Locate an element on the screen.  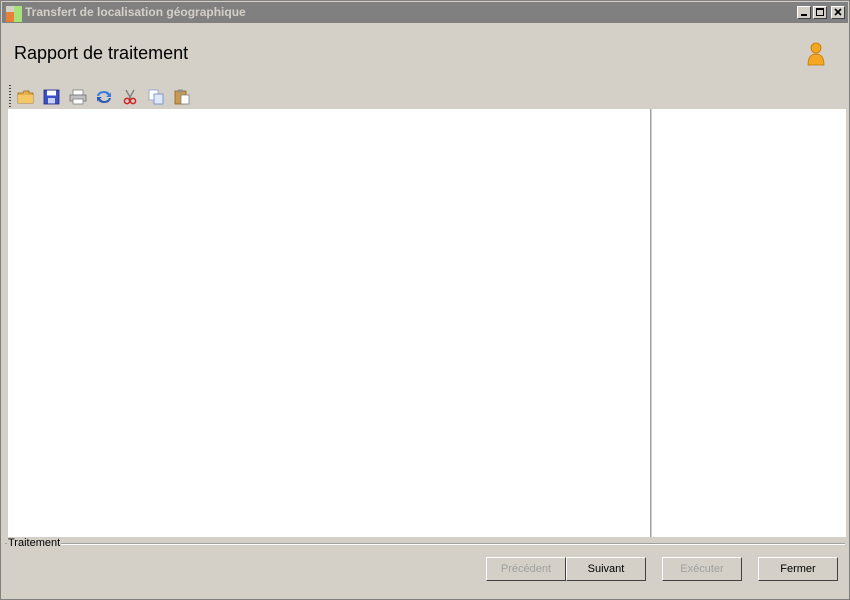
cut-icon is located at coordinates (130, 97).